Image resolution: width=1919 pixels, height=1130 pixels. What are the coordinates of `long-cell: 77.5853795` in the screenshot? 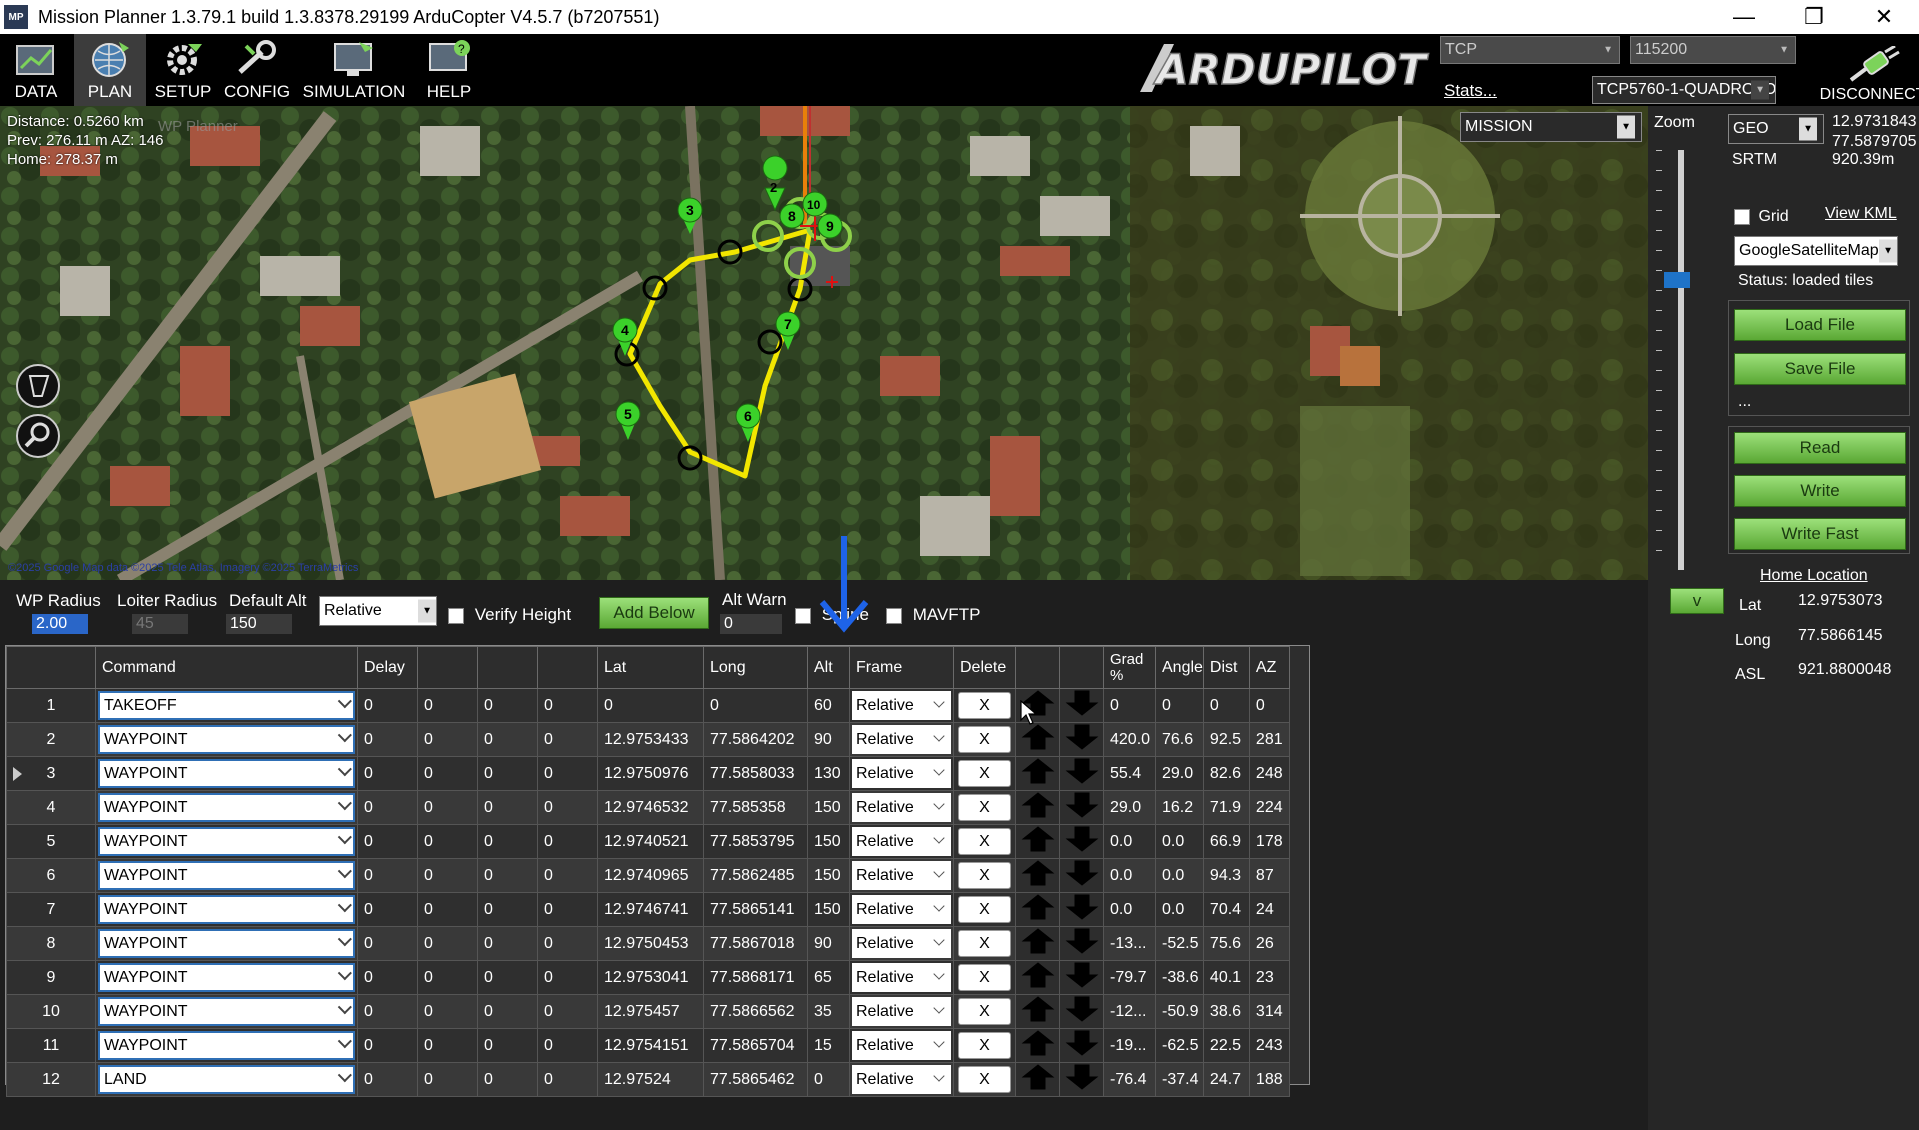 It's located at (755, 841).